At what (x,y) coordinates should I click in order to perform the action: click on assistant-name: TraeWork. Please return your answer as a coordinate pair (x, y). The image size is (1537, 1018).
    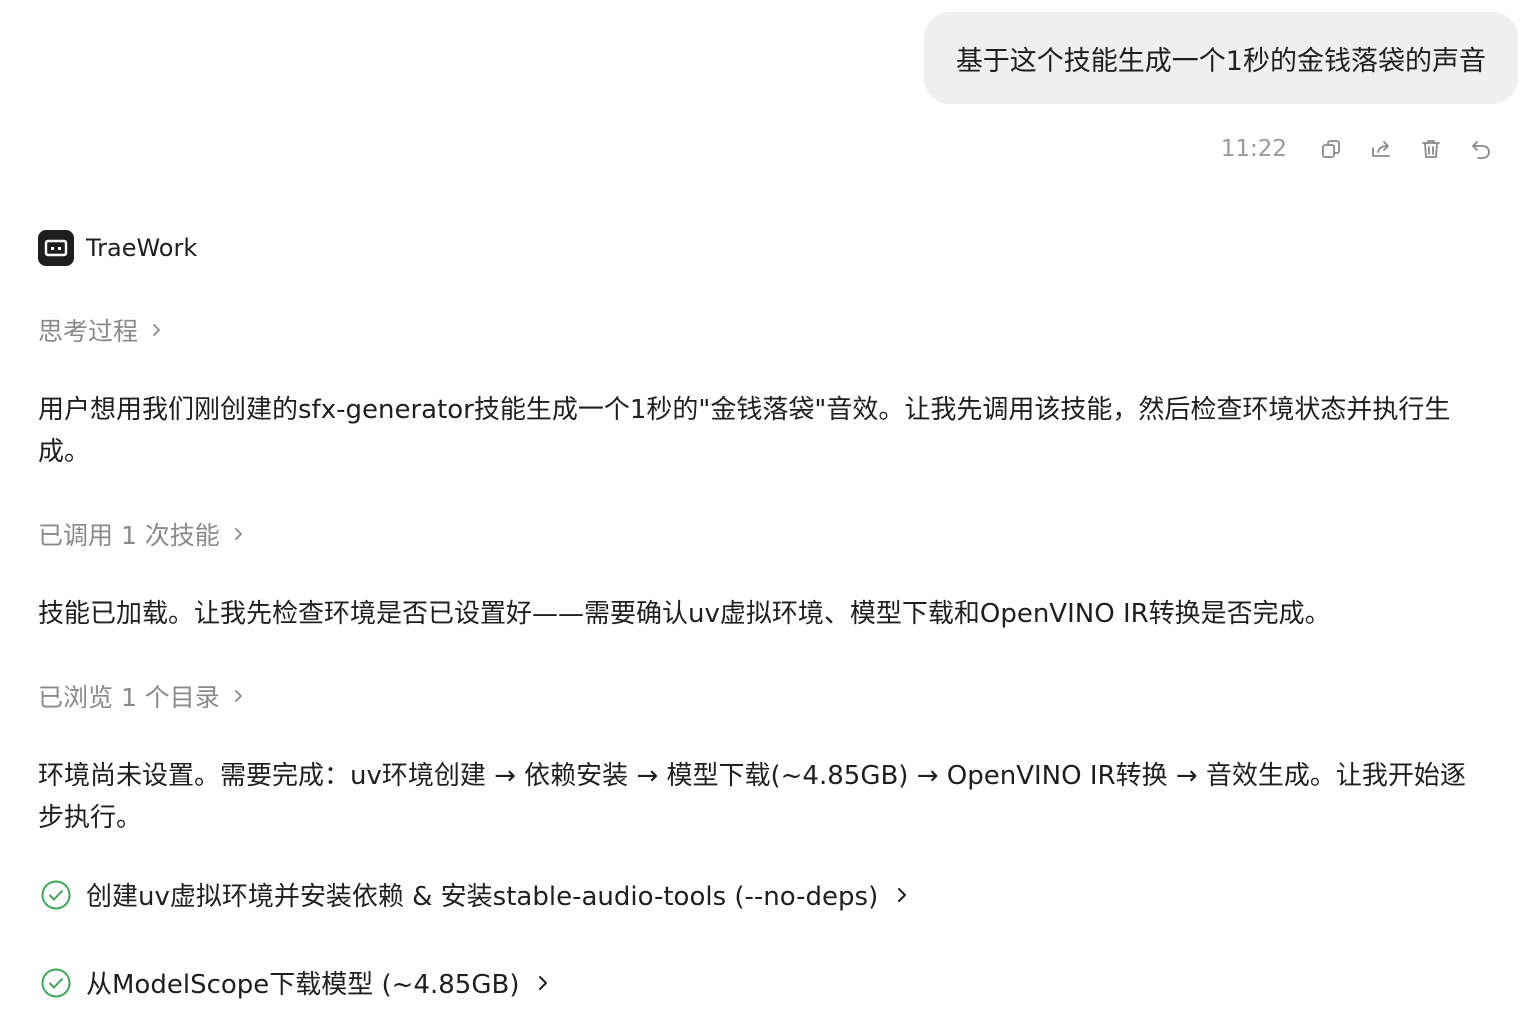
    Looking at the image, I should click on (142, 248).